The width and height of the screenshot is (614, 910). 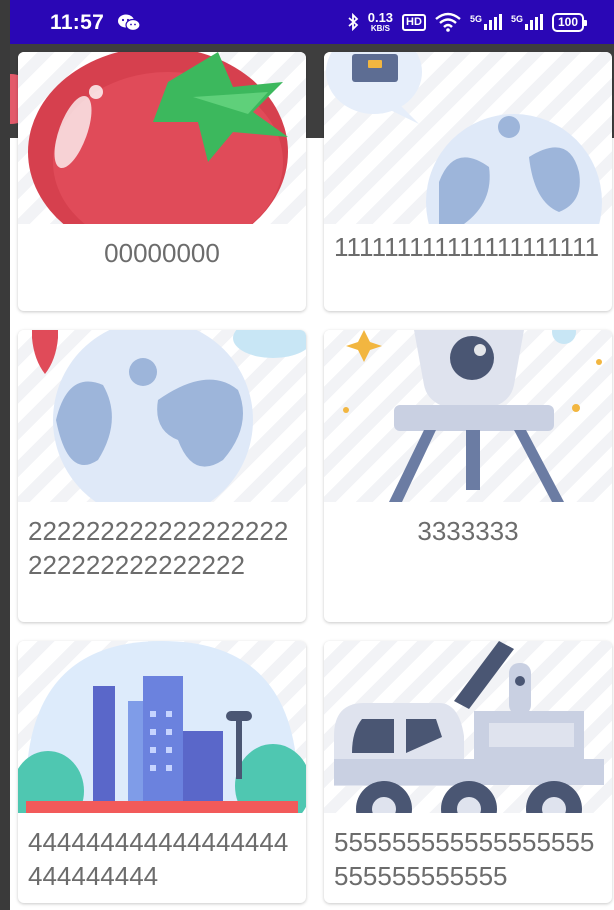 I want to click on space-probe-icon, so click(x=472, y=416).